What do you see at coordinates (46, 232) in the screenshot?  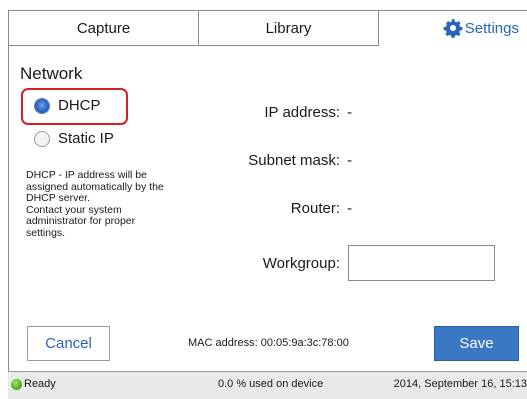 I see `help-line: settings.` at bounding box center [46, 232].